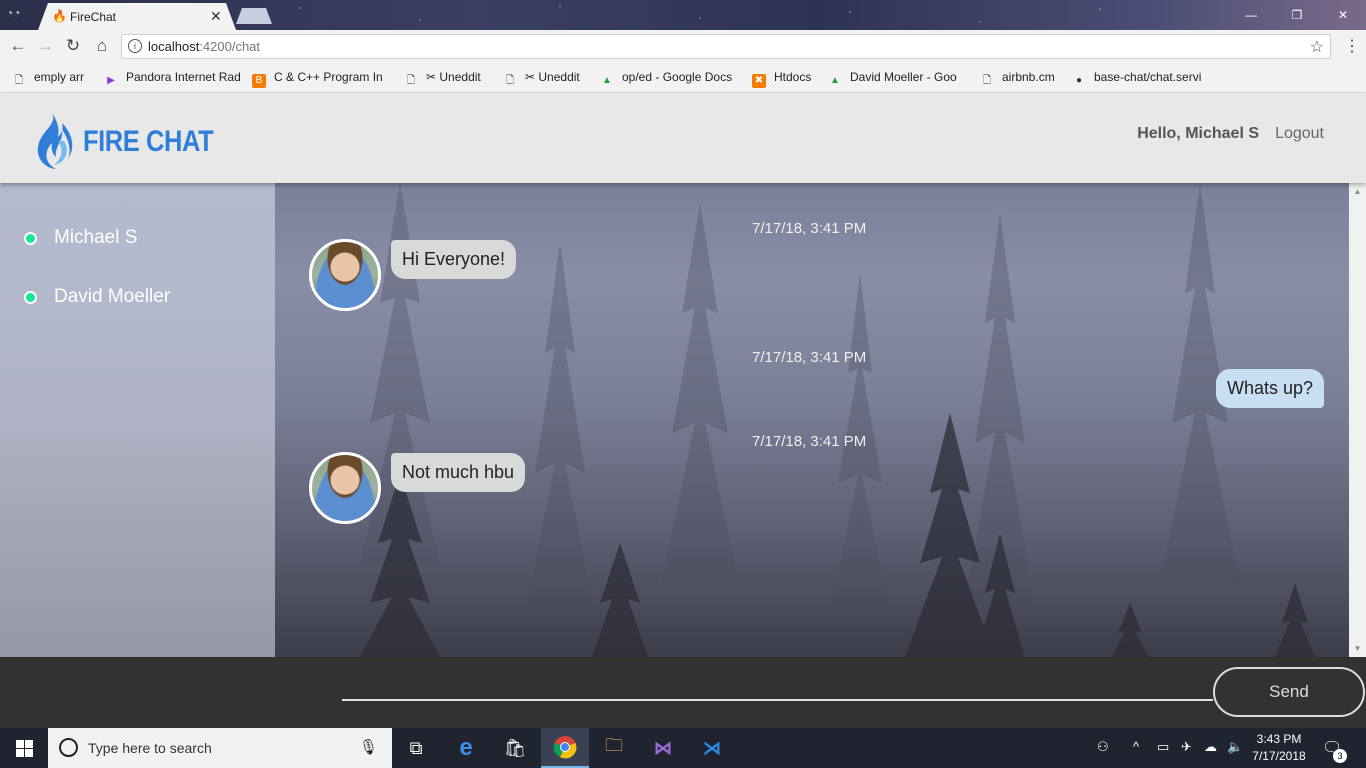 The image size is (1366, 768). Describe the element at coordinates (712, 748) in the screenshot. I see `vscode-icon: ⋊` at that location.